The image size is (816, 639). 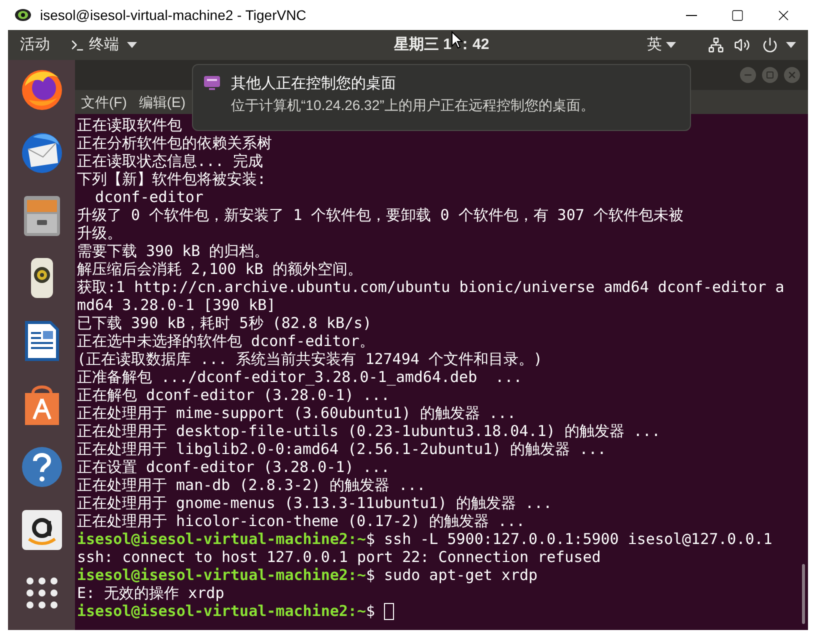 What do you see at coordinates (171, 179) in the screenshot?
I see `output-line: 下列【新】软件包将被安装:` at bounding box center [171, 179].